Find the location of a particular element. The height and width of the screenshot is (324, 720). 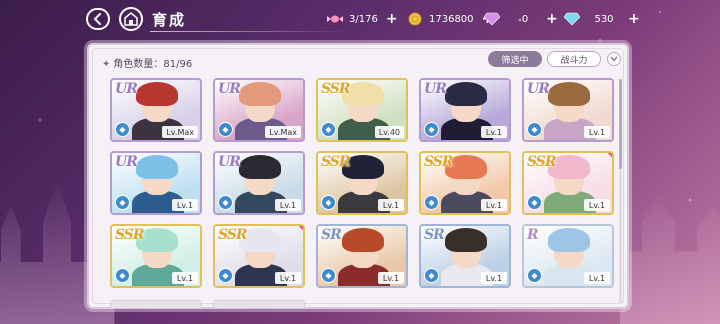

blue-diamond-value: 530 is located at coordinates (604, 19).